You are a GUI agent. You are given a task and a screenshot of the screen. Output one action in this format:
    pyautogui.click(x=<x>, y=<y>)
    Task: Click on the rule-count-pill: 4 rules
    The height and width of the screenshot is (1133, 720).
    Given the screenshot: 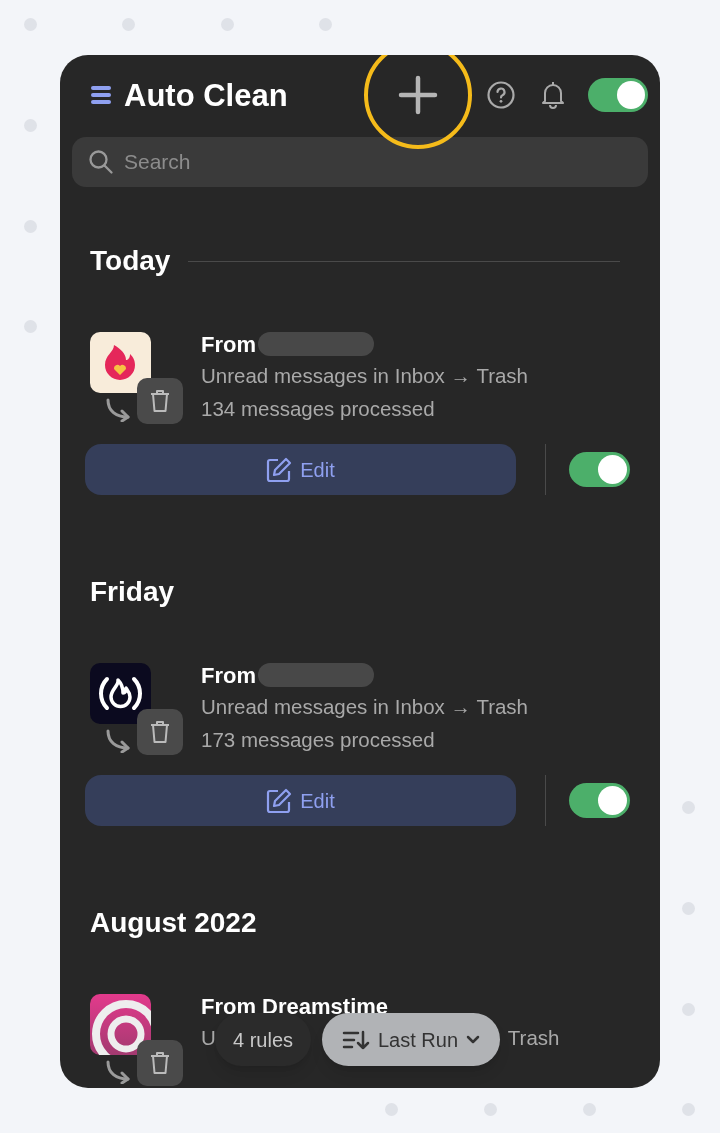 What is the action you would take?
    pyautogui.click(x=263, y=1039)
    